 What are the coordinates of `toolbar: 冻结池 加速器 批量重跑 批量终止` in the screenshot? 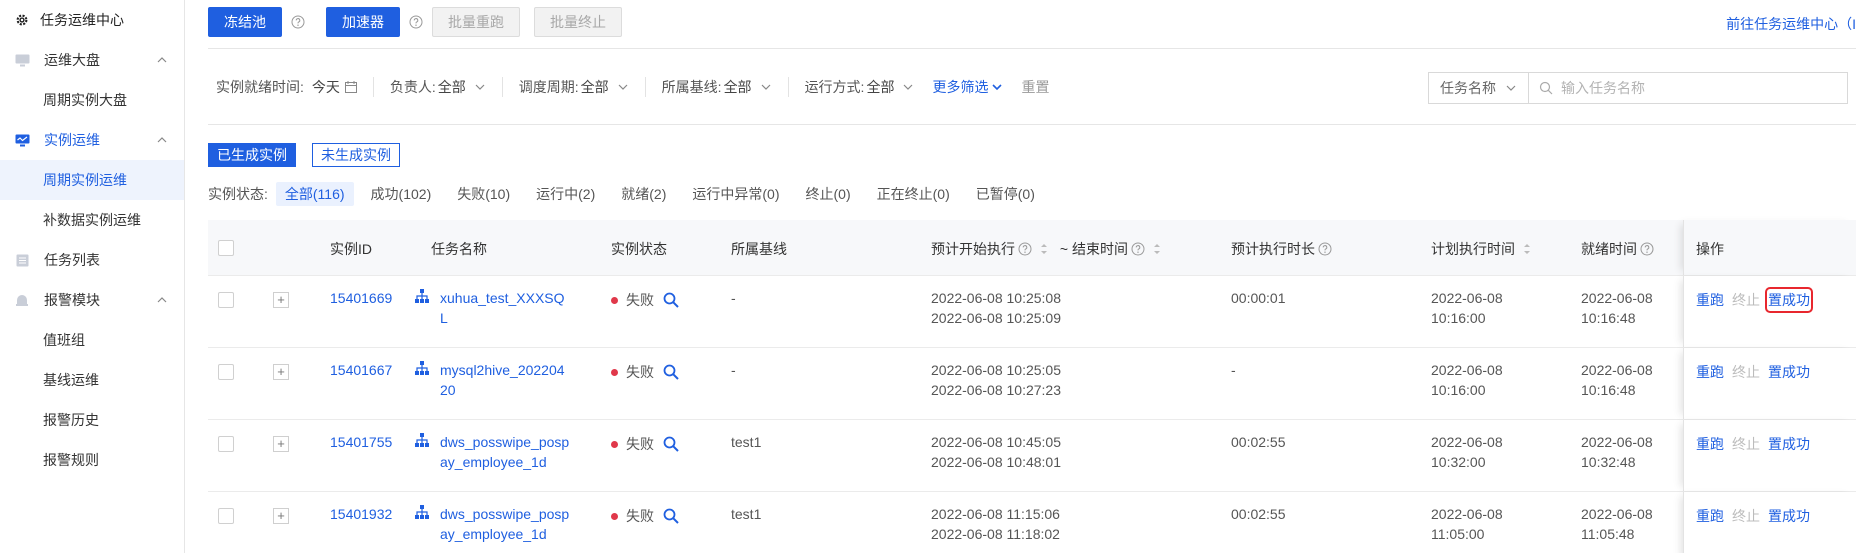 It's located at (415, 22).